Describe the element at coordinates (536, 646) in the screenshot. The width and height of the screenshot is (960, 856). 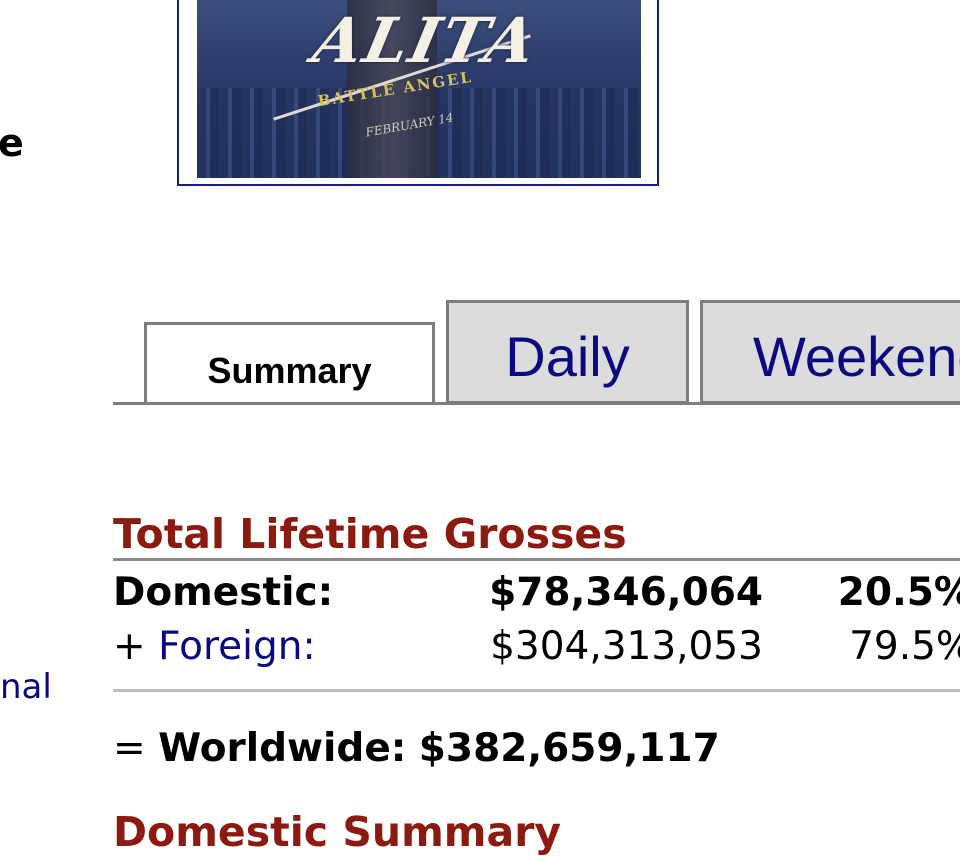
I see `foreign-row: + Foreign: $304,313,053 79.5%` at that location.